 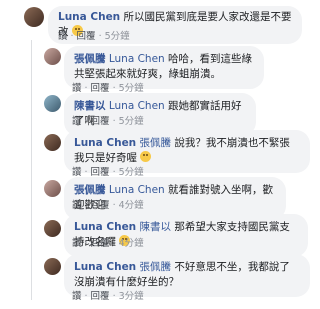 I want to click on smile-emoji-icon, so click(x=146, y=156).